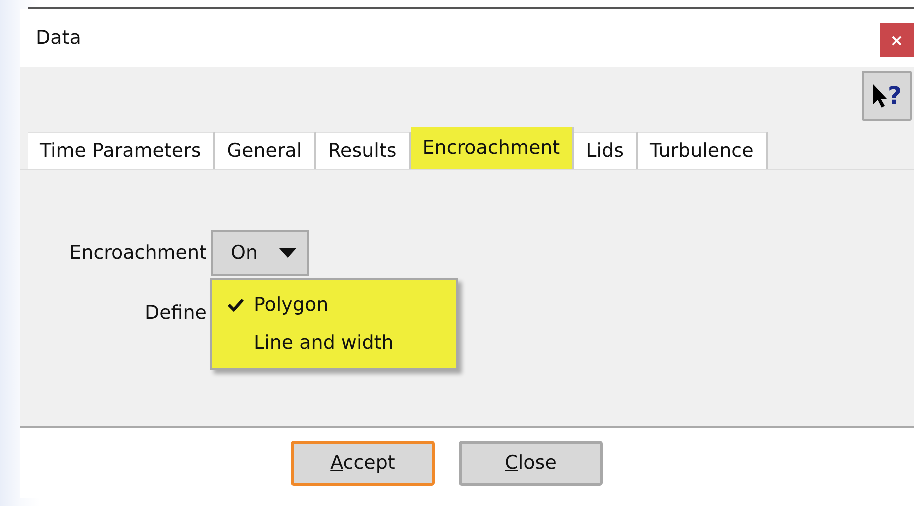  I want to click on help-button: ?, so click(887, 96).